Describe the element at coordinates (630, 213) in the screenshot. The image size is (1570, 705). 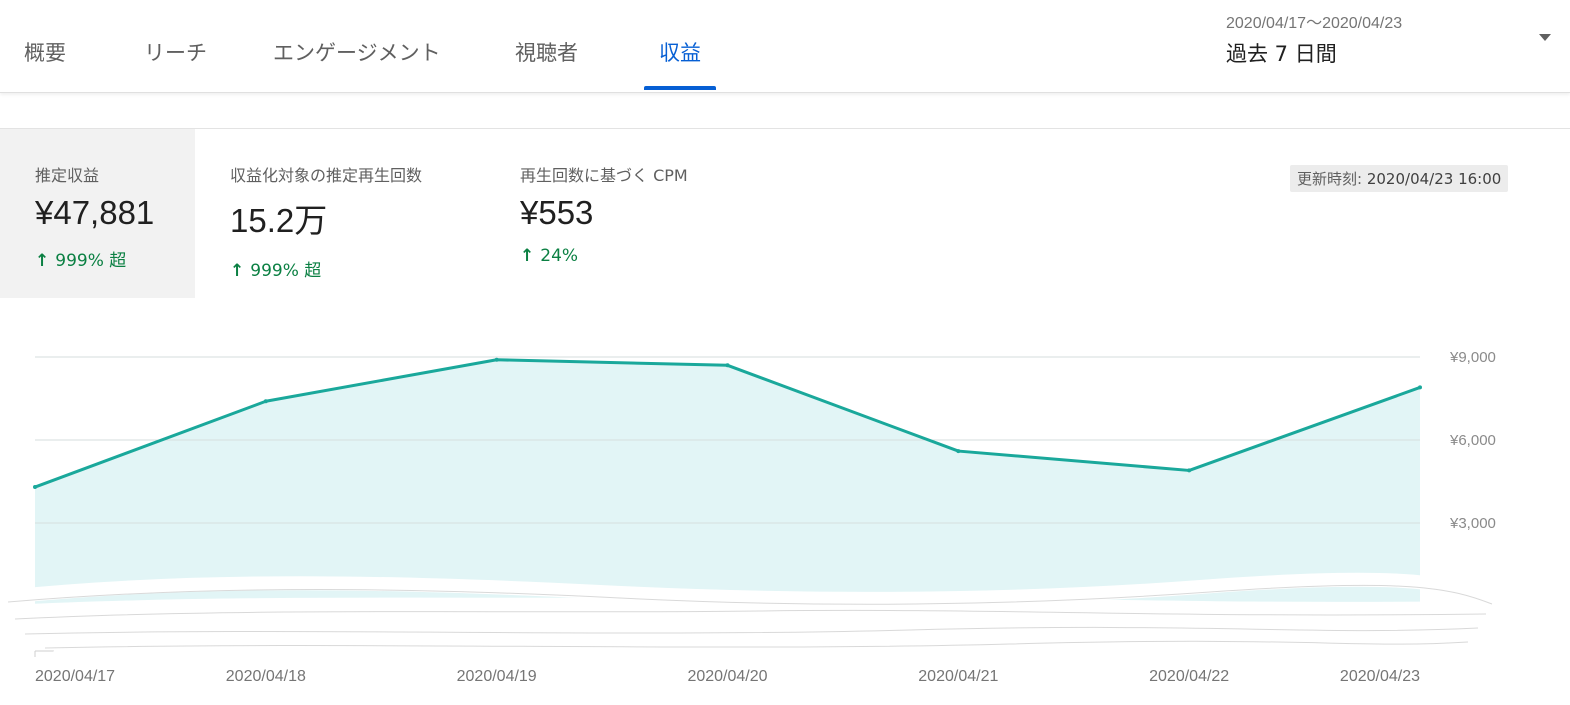
I see `metric-card-playback-cpm: 再生回数に基づく CPM ¥553 ↑ 24%` at that location.